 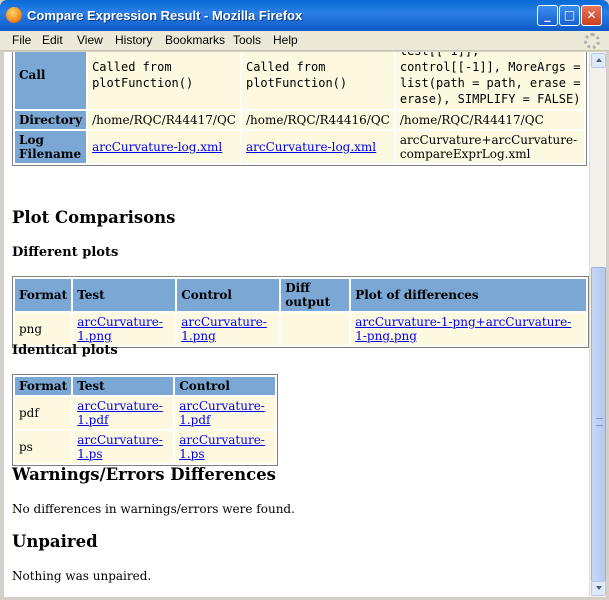 I want to click on log-control-cell: arcCurvature-log.xml, so click(x=317, y=147).